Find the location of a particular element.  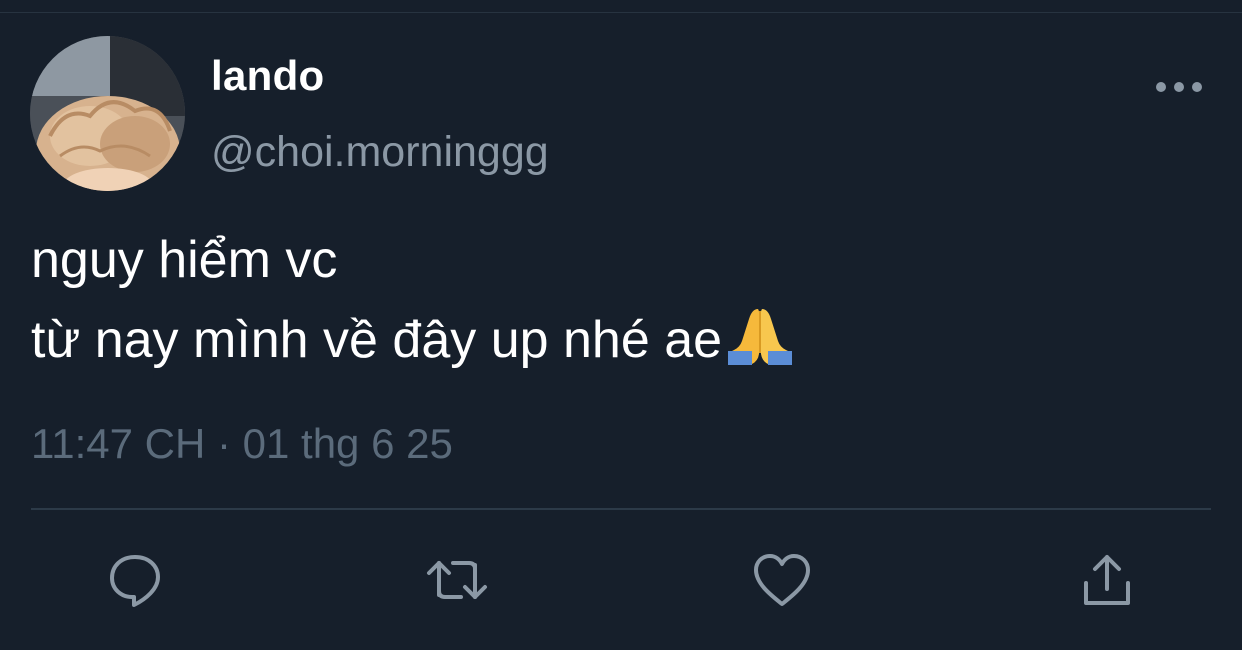

speech-bubble-icon is located at coordinates (135, 581).